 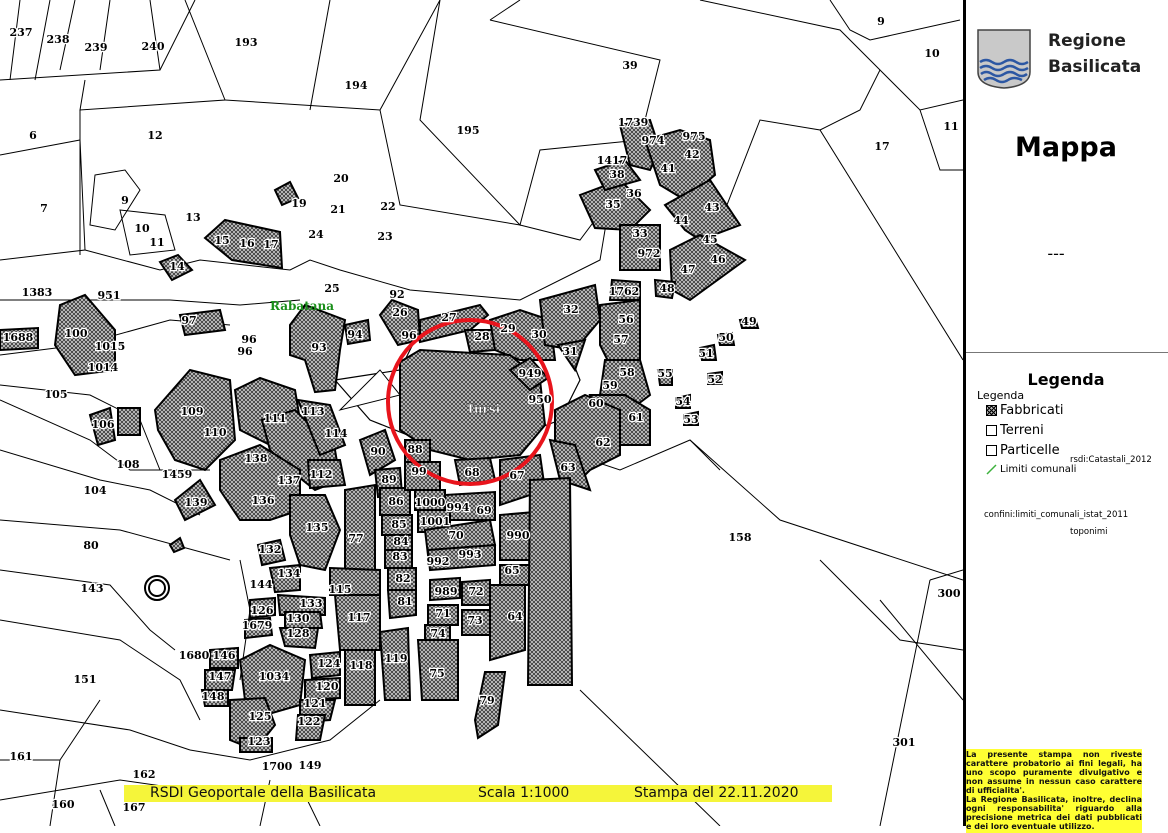 What do you see at coordinates (483, 510) in the screenshot?
I see `parcel-number-label: 69` at bounding box center [483, 510].